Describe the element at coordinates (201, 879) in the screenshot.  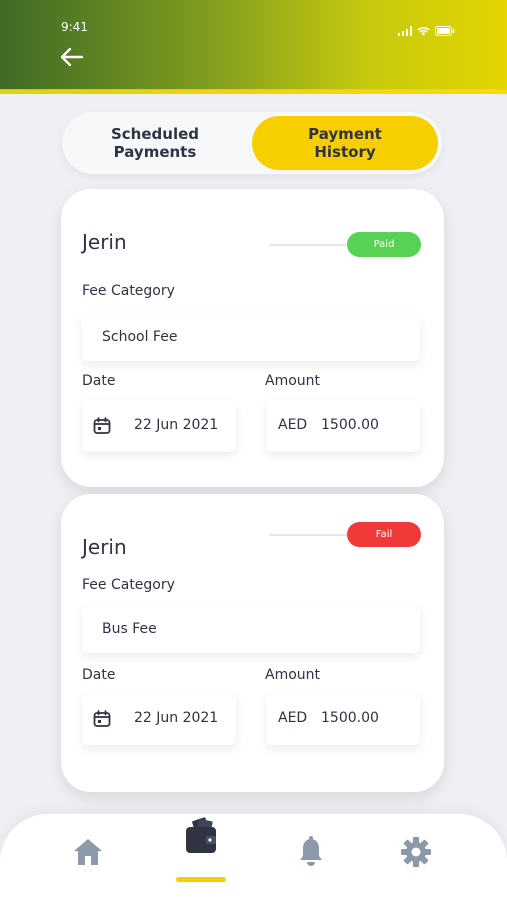
I see `nav-active-indicator` at that location.